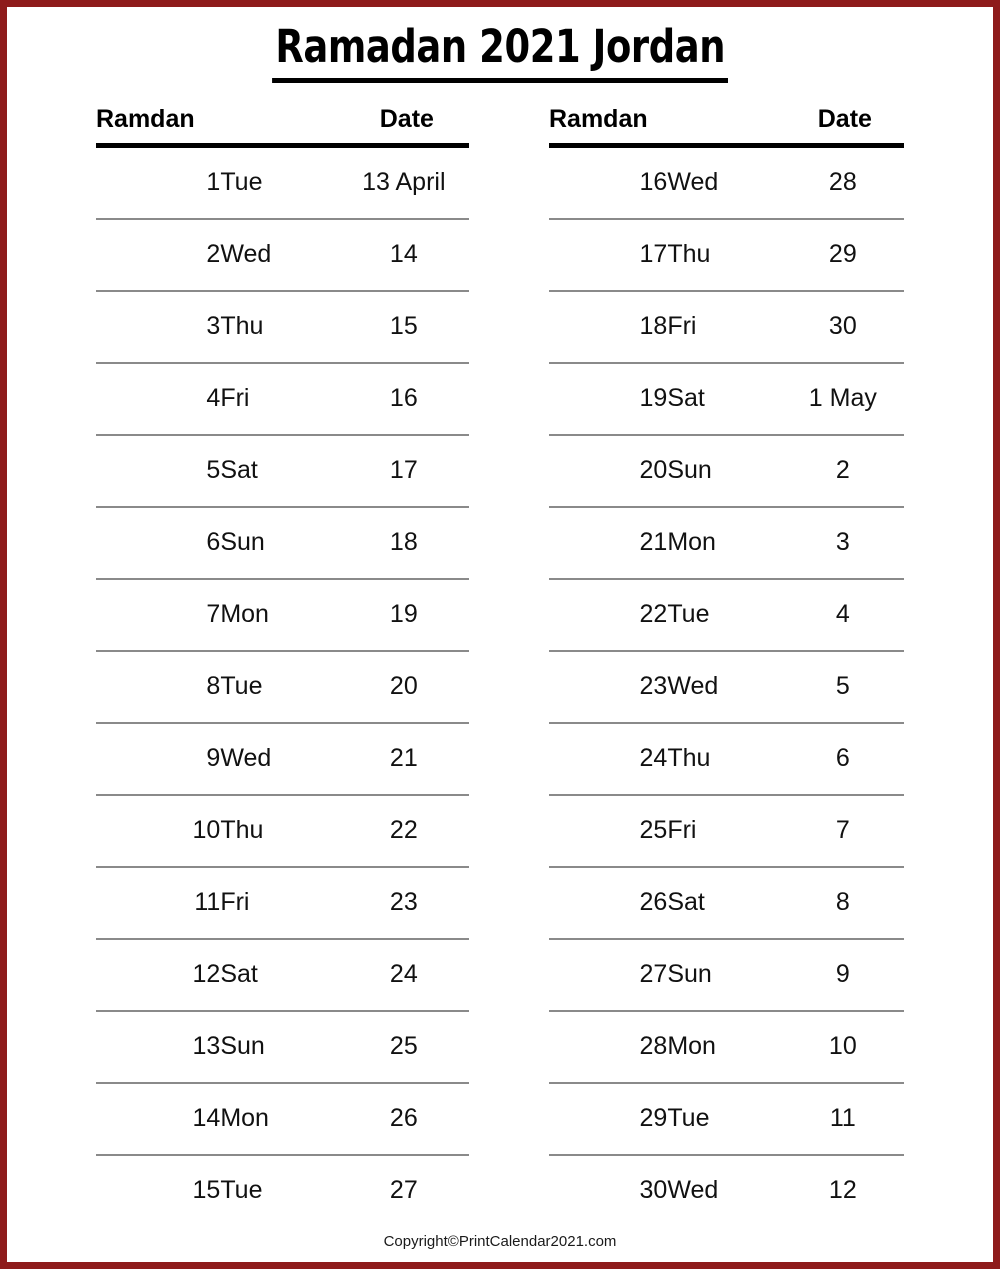 The width and height of the screenshot is (1000, 1269). I want to click on ramadan-day-number: 19, so click(608, 399).